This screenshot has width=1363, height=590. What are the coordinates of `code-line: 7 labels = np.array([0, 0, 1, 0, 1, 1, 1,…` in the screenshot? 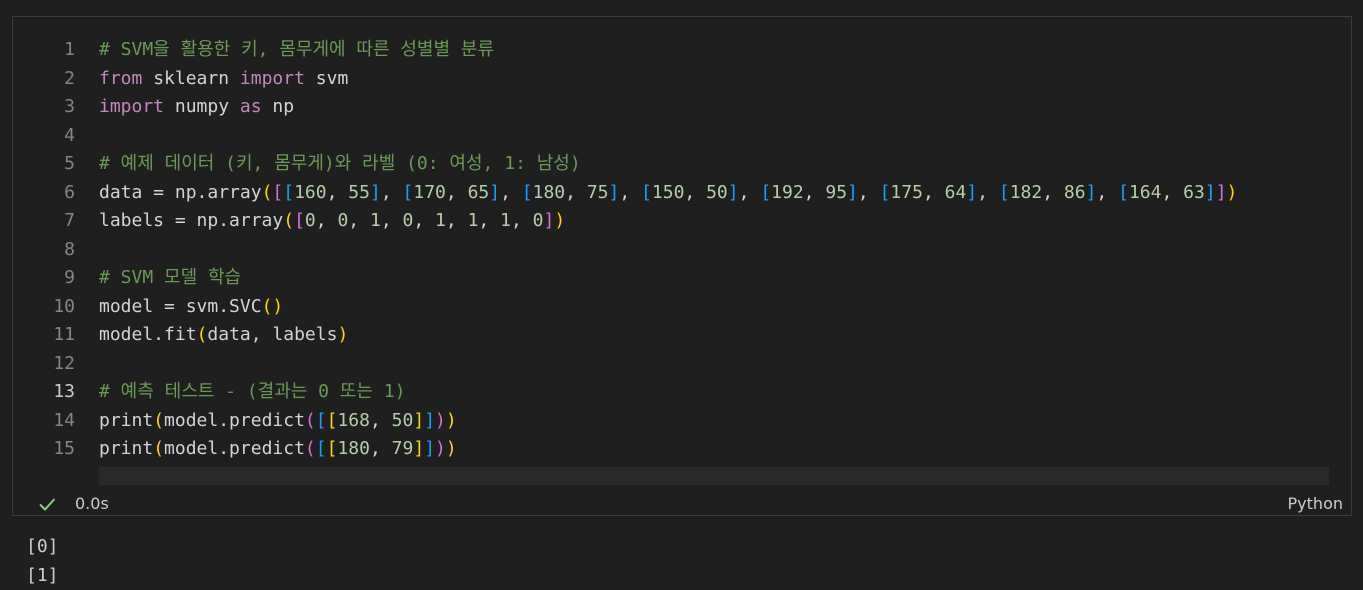 It's located at (289, 221).